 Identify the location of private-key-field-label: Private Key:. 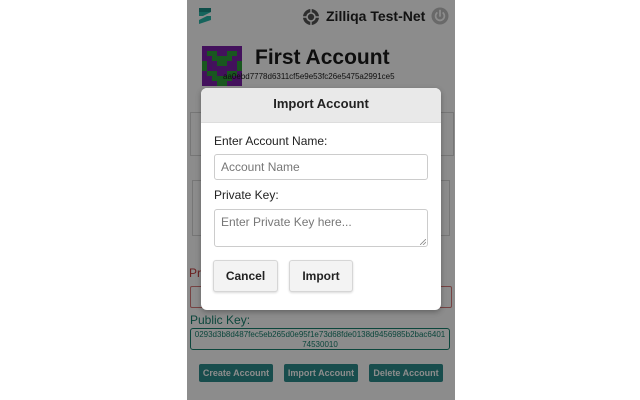
(246, 195).